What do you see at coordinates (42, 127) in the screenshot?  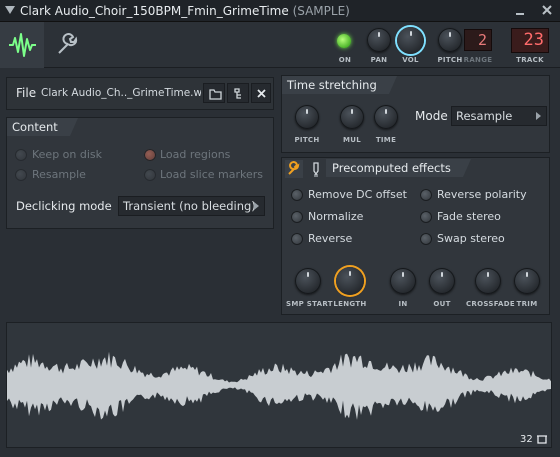 I see `content-title: Content` at bounding box center [42, 127].